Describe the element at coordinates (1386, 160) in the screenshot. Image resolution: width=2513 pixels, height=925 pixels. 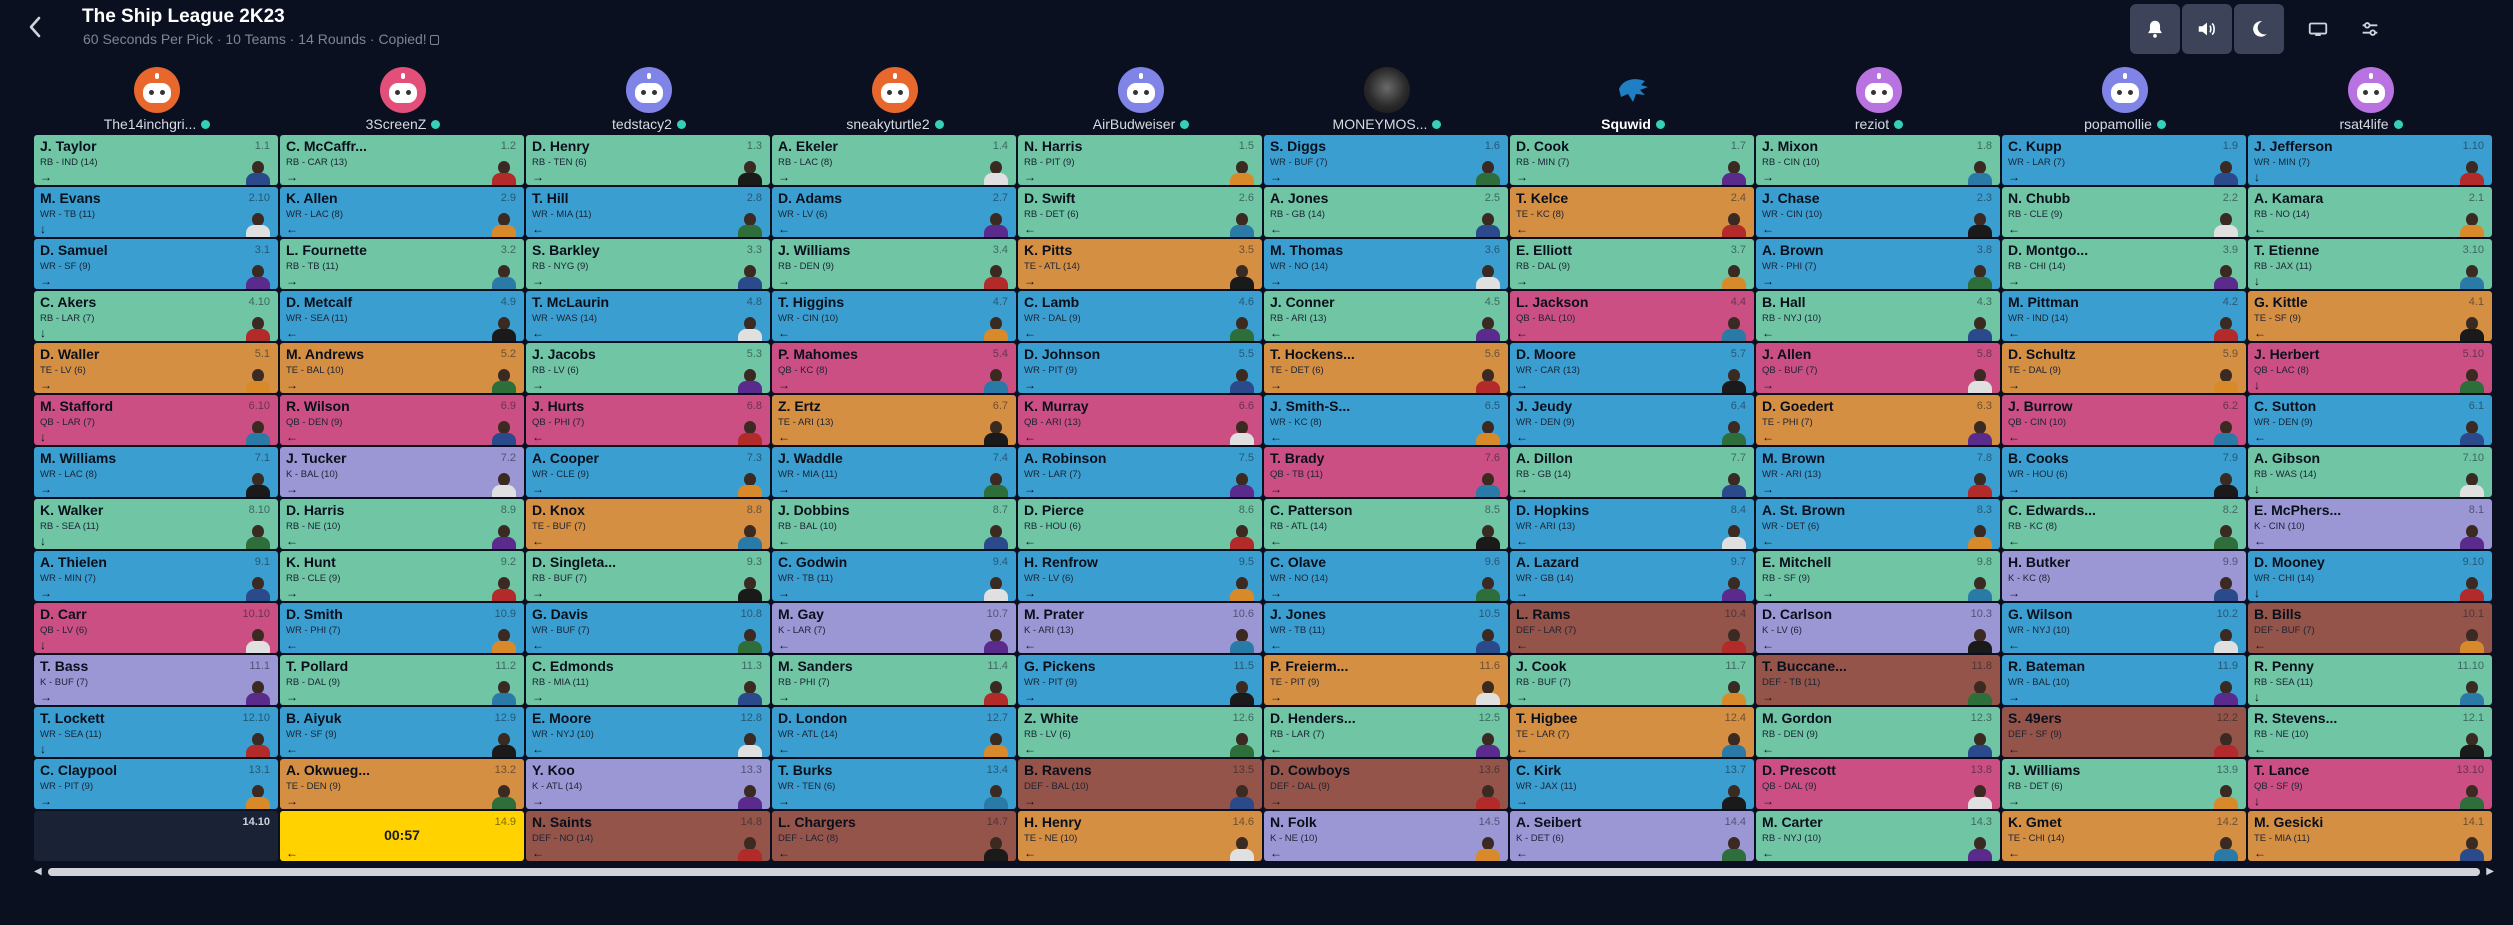
I see `pick-cell: S. Diggs WR - BUF (7) 1.6 →` at that location.